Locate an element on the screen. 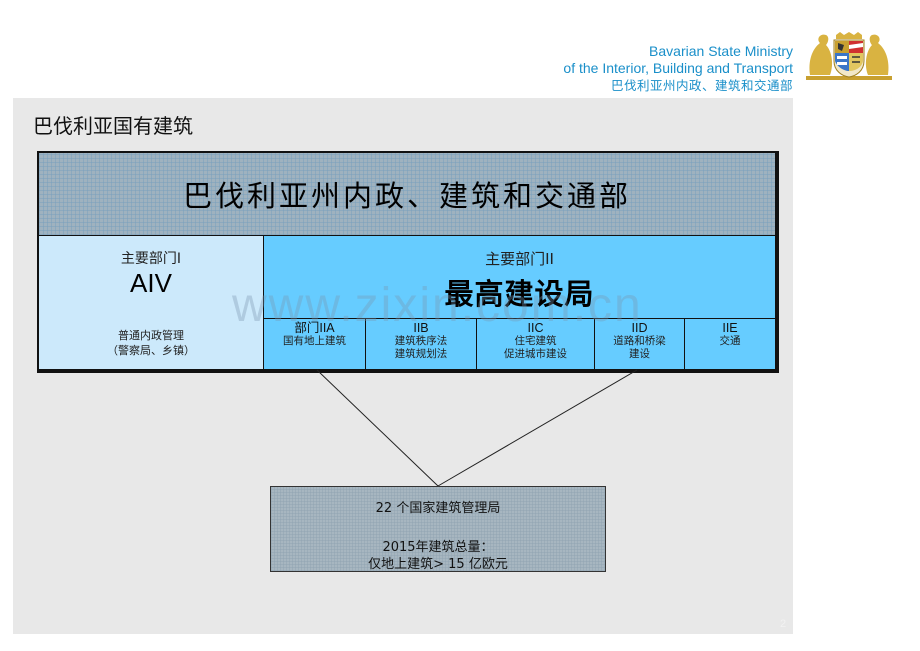 The height and width of the screenshot is (651, 920). subdivision-line-2: 建筑规划法 is located at coordinates (421, 354).